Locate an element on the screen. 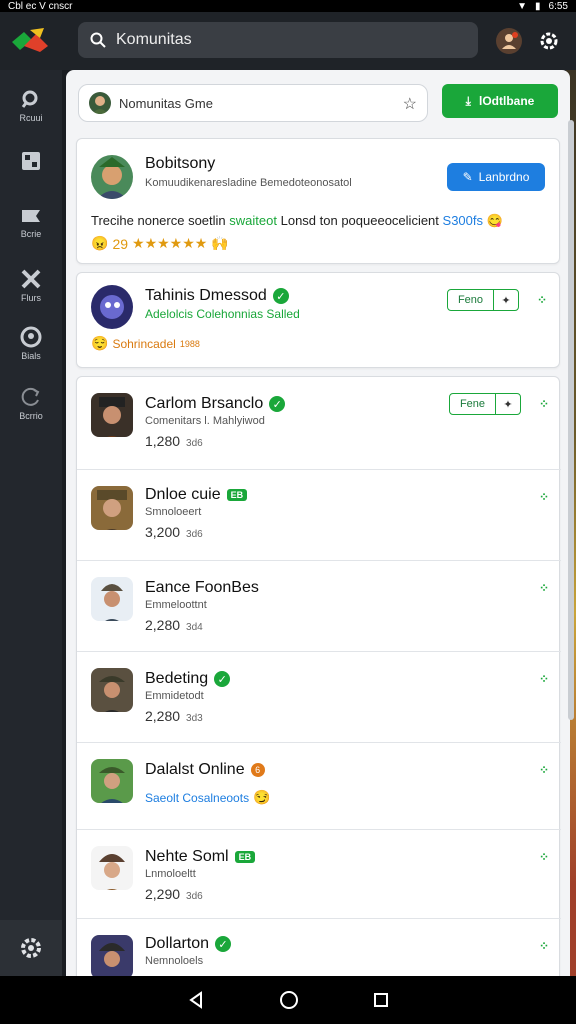 The height and width of the screenshot is (1024, 576). app-logo-icon is located at coordinates (31, 41).